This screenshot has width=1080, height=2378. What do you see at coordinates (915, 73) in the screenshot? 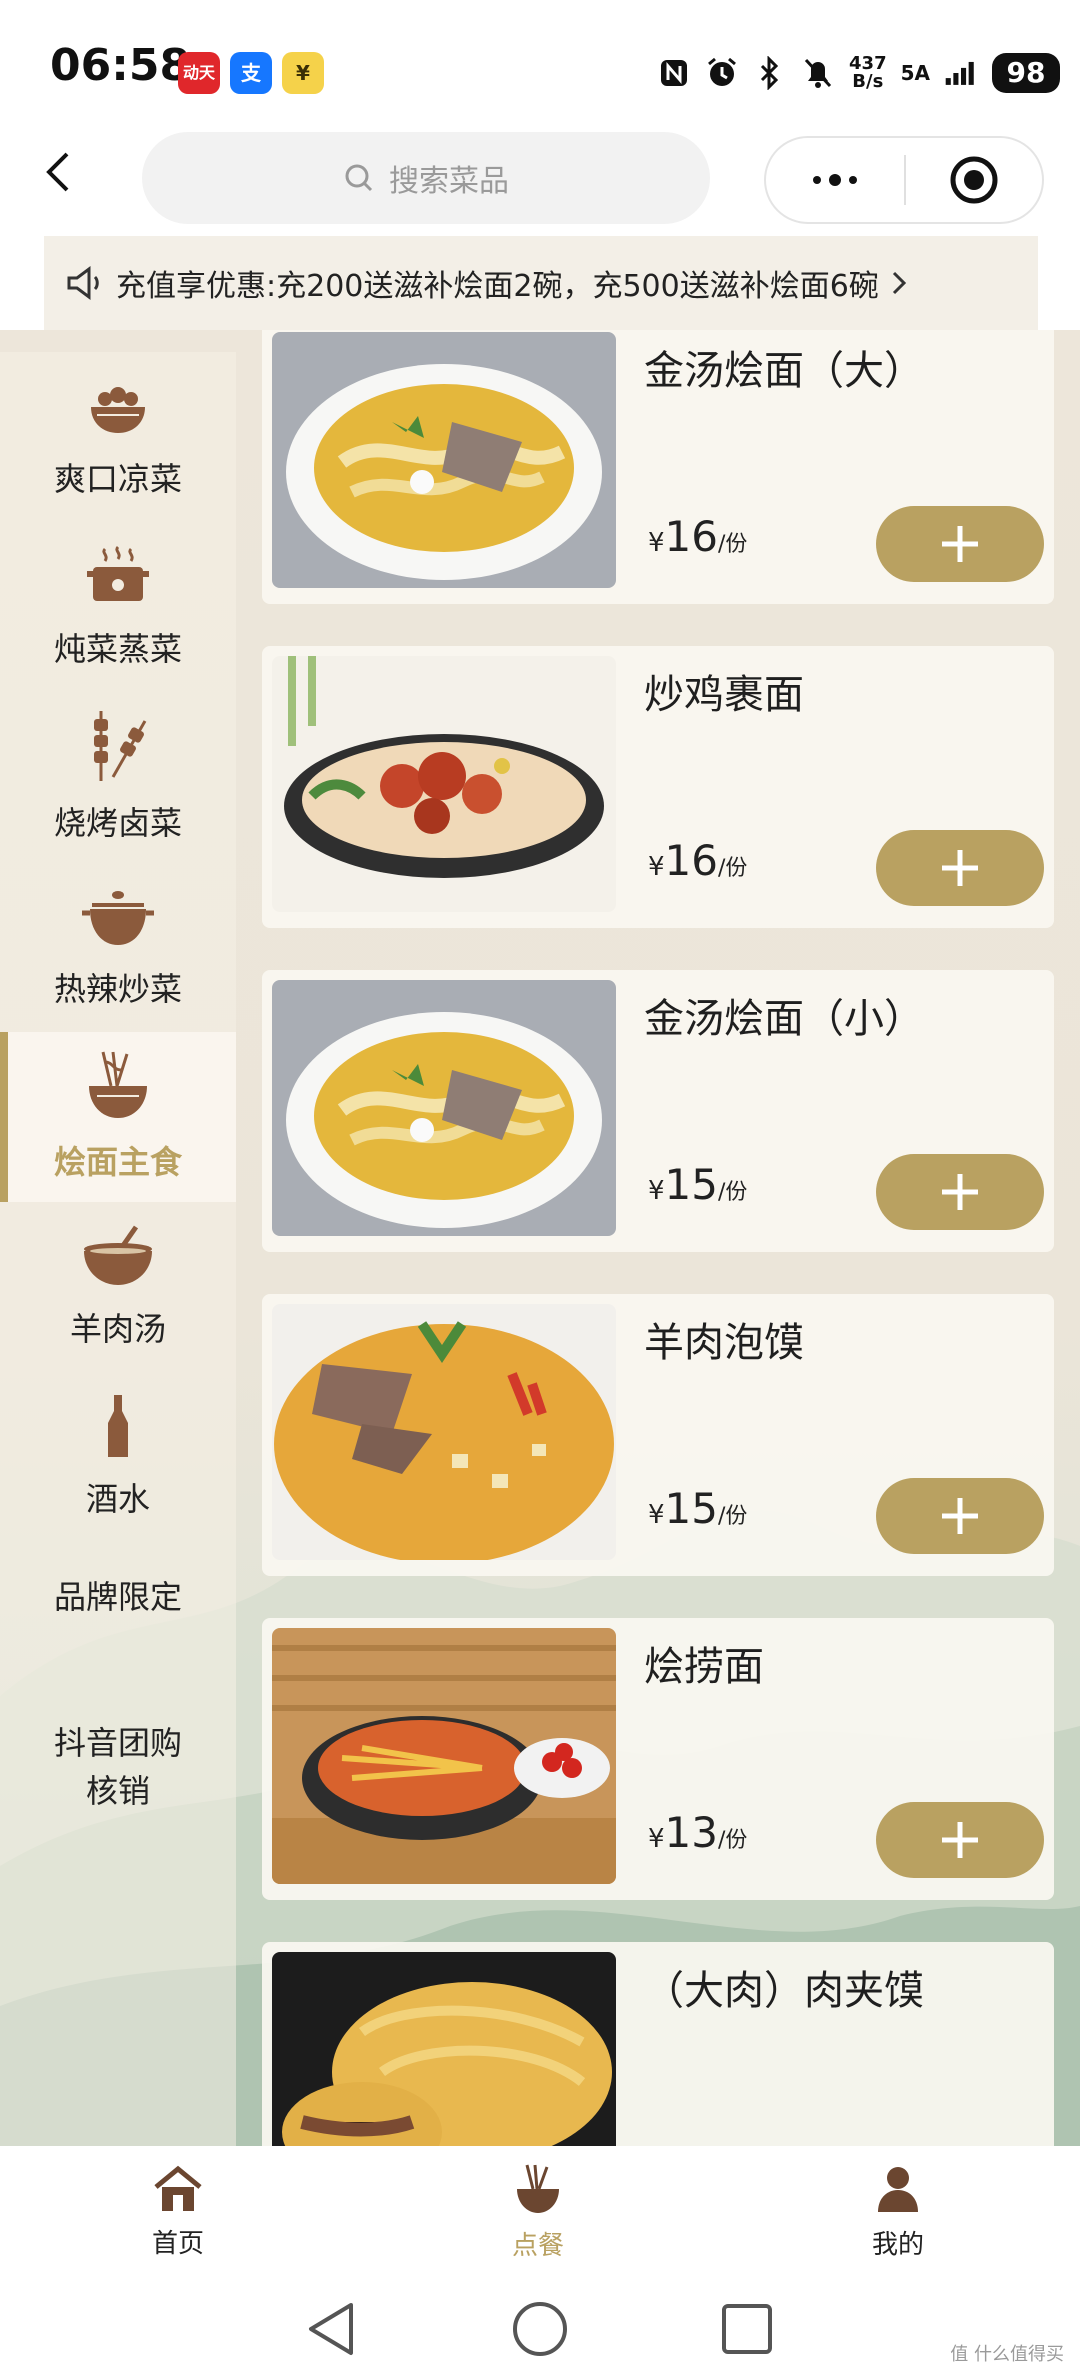
I see `network-type: 5A` at bounding box center [915, 73].